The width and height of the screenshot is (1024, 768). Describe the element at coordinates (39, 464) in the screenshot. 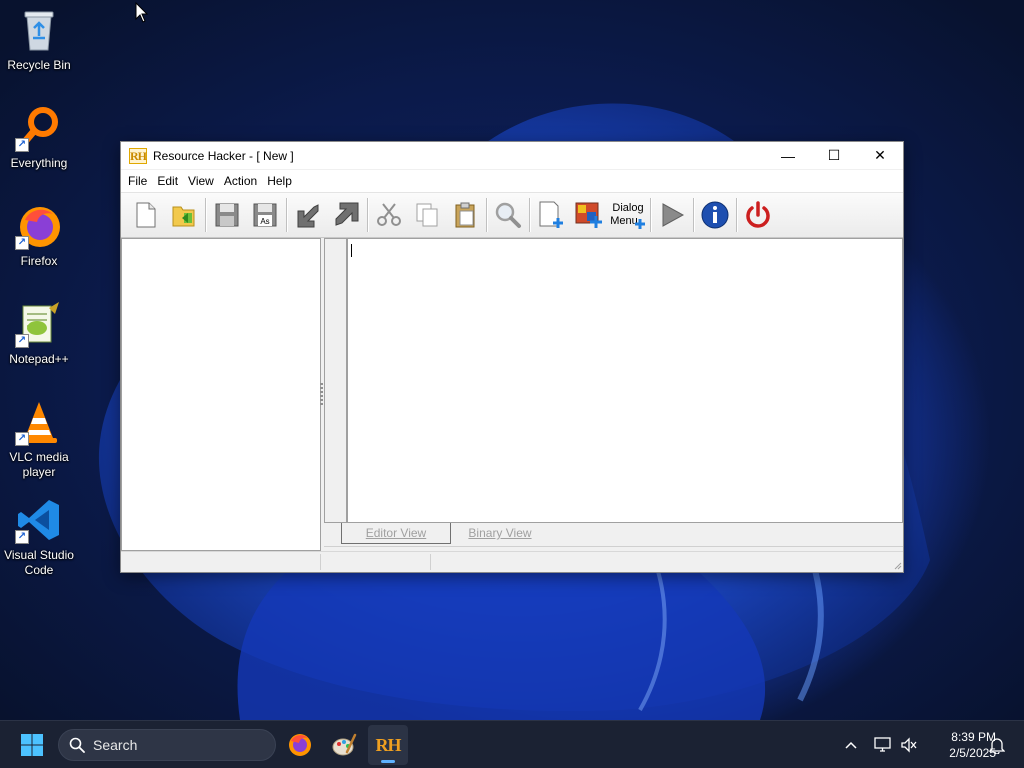

I see `desktop-icon-label: VLC media player` at that location.